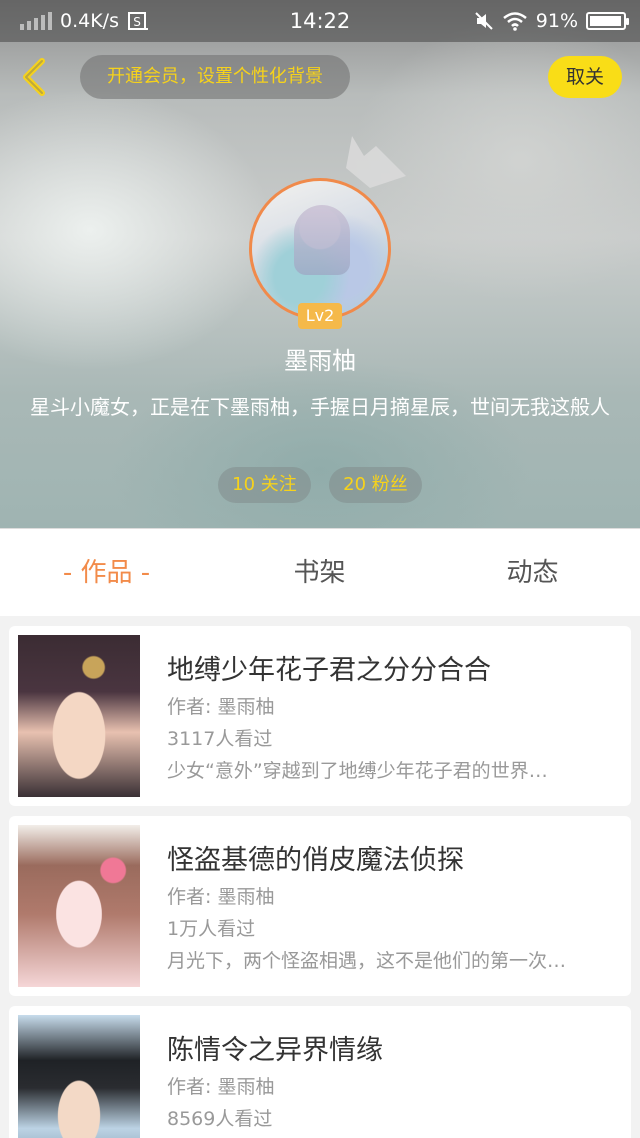  What do you see at coordinates (532, 573) in the screenshot?
I see `tab-activity: 动态` at bounding box center [532, 573].